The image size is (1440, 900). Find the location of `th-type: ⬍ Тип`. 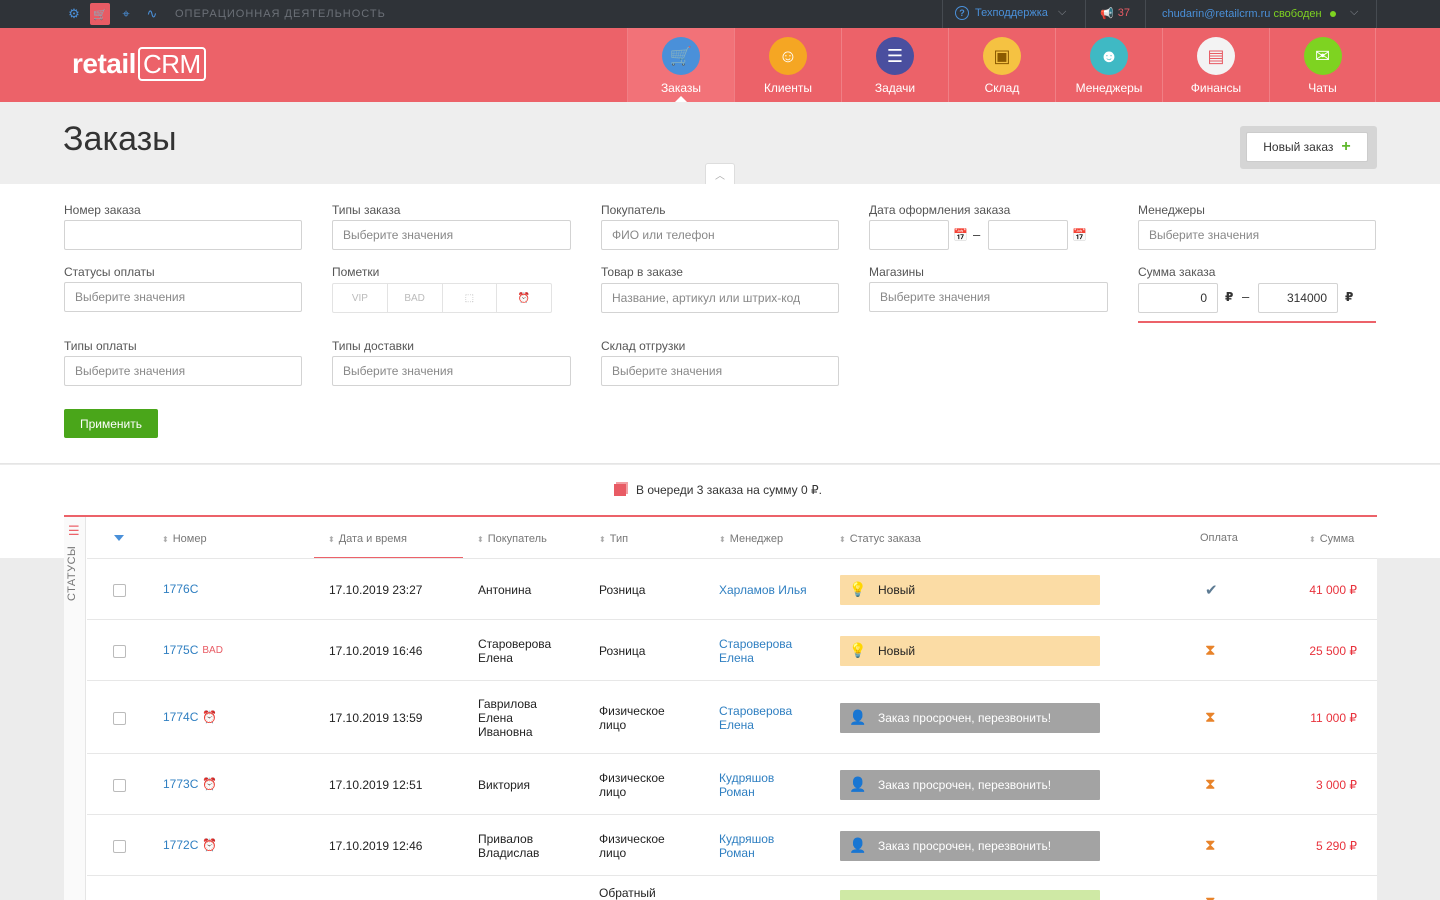

th-type: ⬍ Тип is located at coordinates (613, 539).